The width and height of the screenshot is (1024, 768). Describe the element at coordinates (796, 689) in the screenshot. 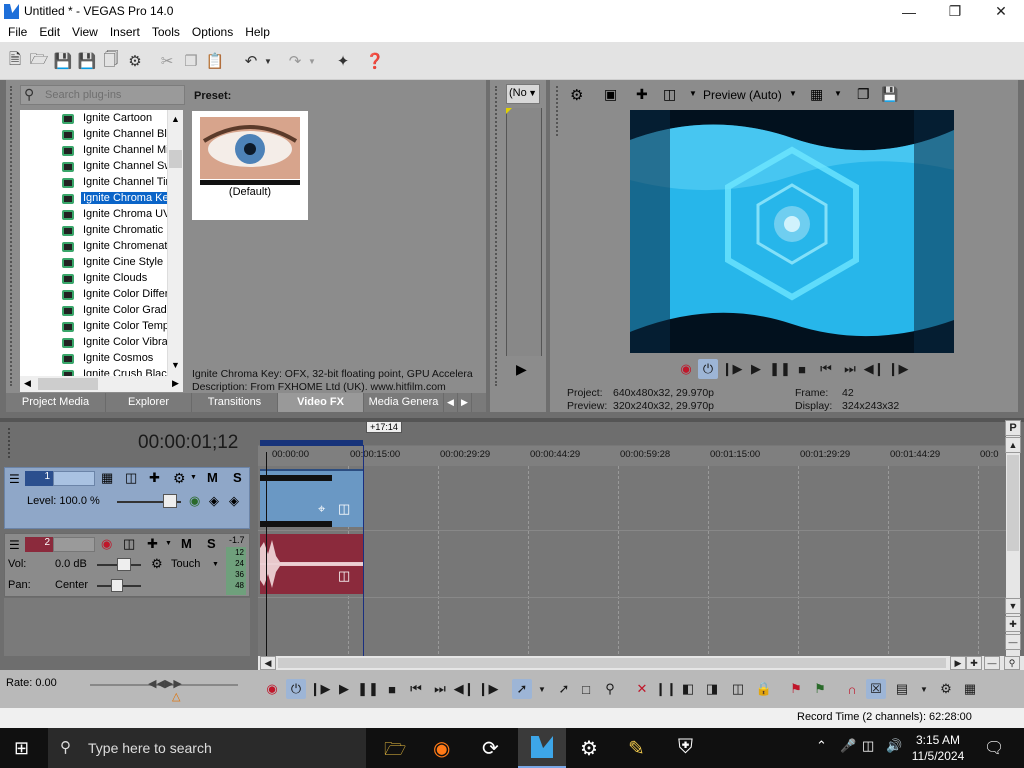

I see `insert-marker-icon: ⚑` at that location.